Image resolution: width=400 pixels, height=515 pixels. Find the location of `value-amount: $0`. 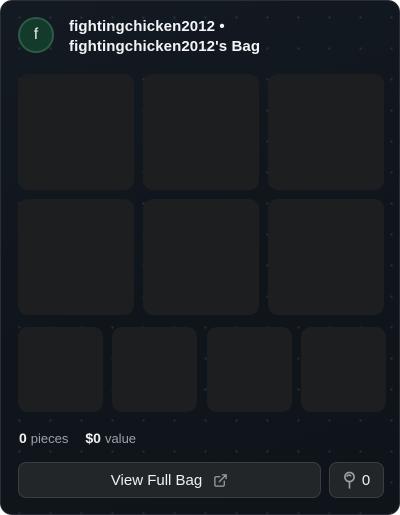

value-amount: $0 is located at coordinates (93, 438).